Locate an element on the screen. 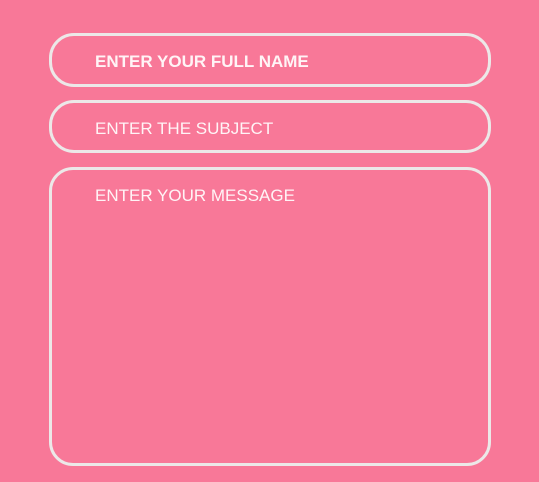 The image size is (539, 482). subject-input: ENTER THE SUBJECT is located at coordinates (270, 126).